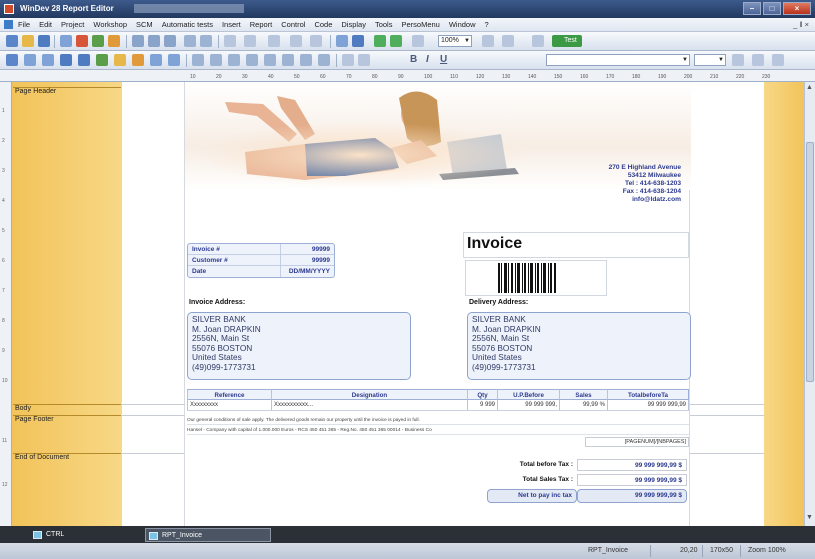 The width and height of the screenshot is (815, 559). What do you see at coordinates (208, 535) in the screenshot?
I see `panel-tab-report: RPT_Invoice` at bounding box center [208, 535].